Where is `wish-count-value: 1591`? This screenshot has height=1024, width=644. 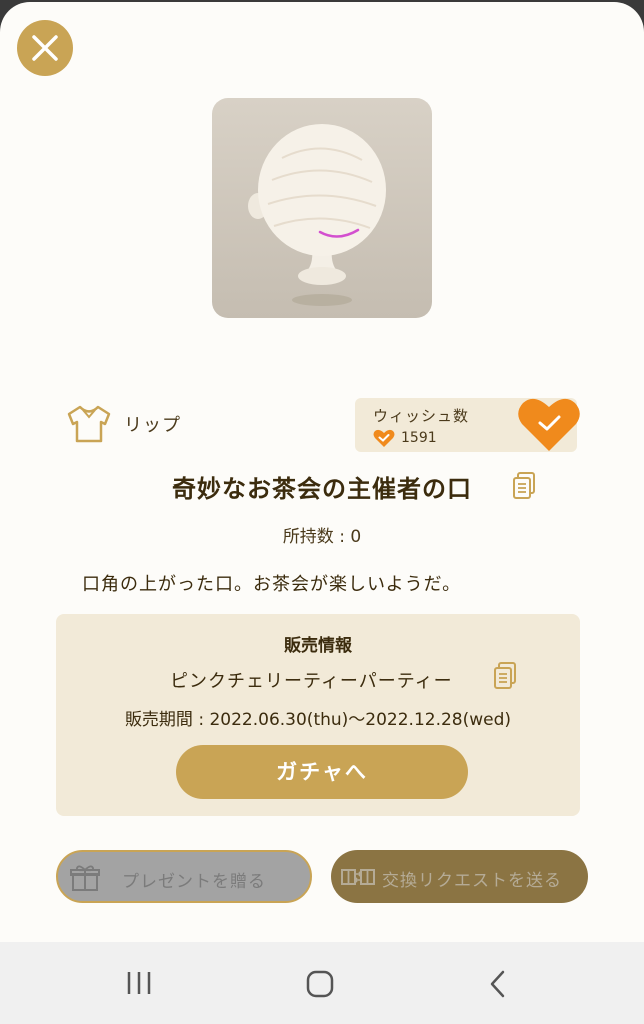
wish-count-value: 1591 is located at coordinates (419, 438).